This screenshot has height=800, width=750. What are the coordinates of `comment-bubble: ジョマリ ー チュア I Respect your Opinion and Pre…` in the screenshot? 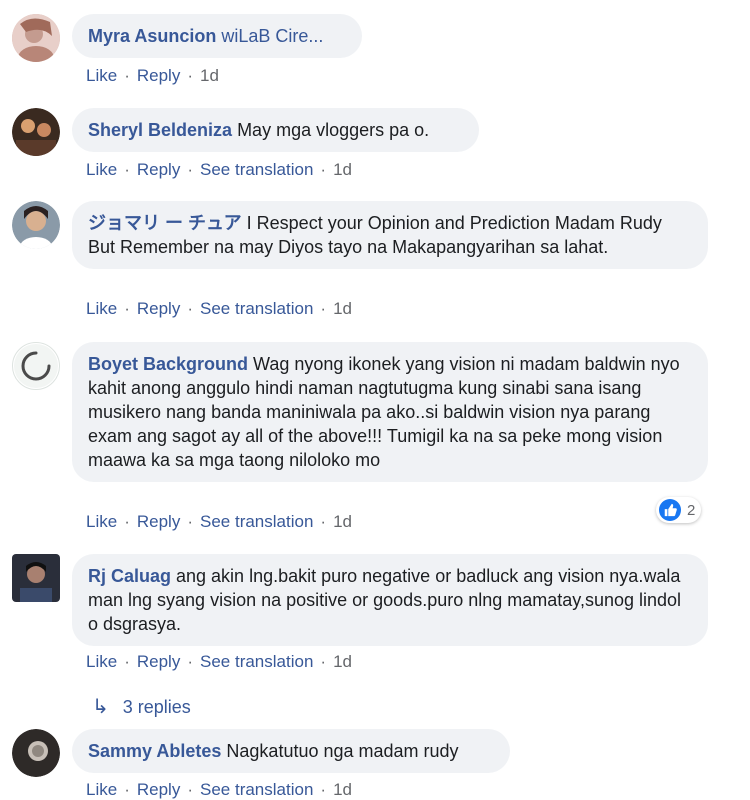 It's located at (390, 235).